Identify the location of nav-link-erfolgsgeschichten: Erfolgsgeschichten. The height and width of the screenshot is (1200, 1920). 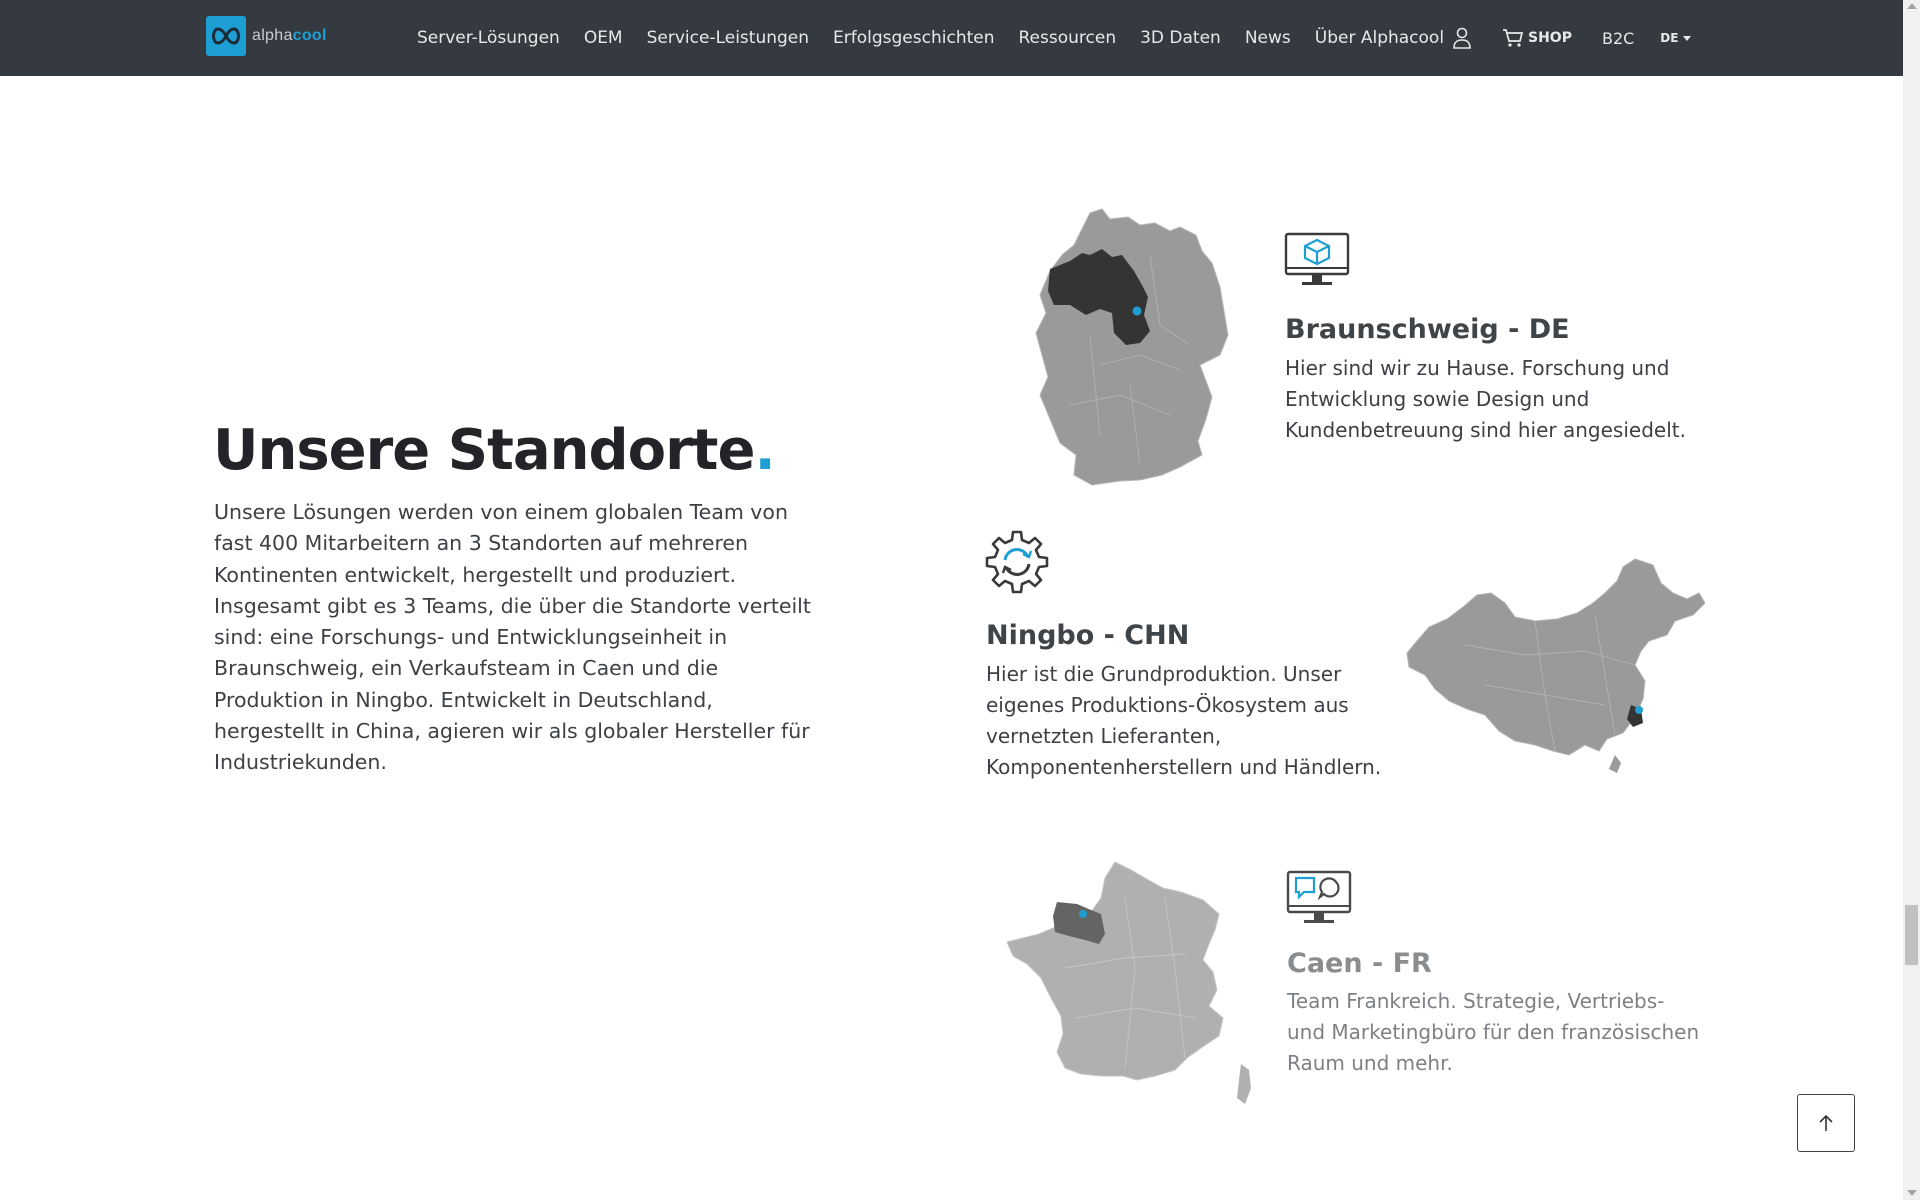
(913, 38).